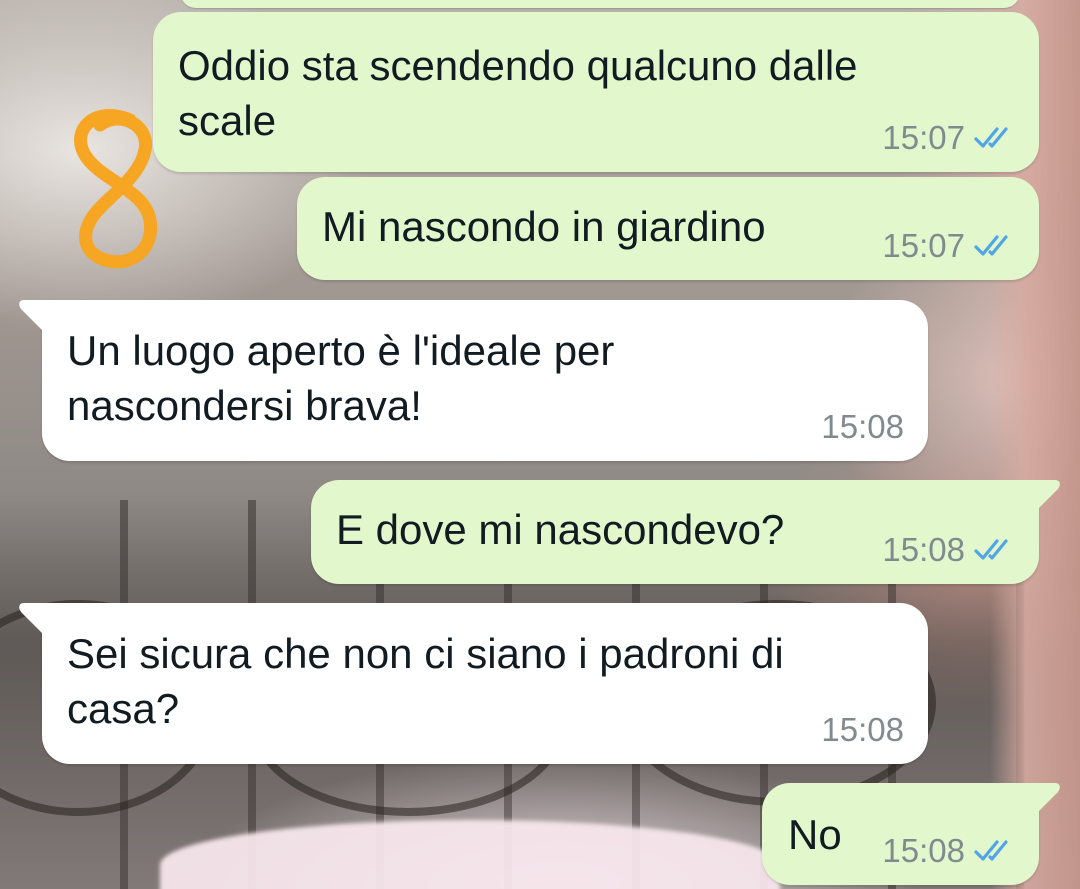  I want to click on message-bubble-outgoing: E dove mi nascondevo? 15:08, so click(685, 532).